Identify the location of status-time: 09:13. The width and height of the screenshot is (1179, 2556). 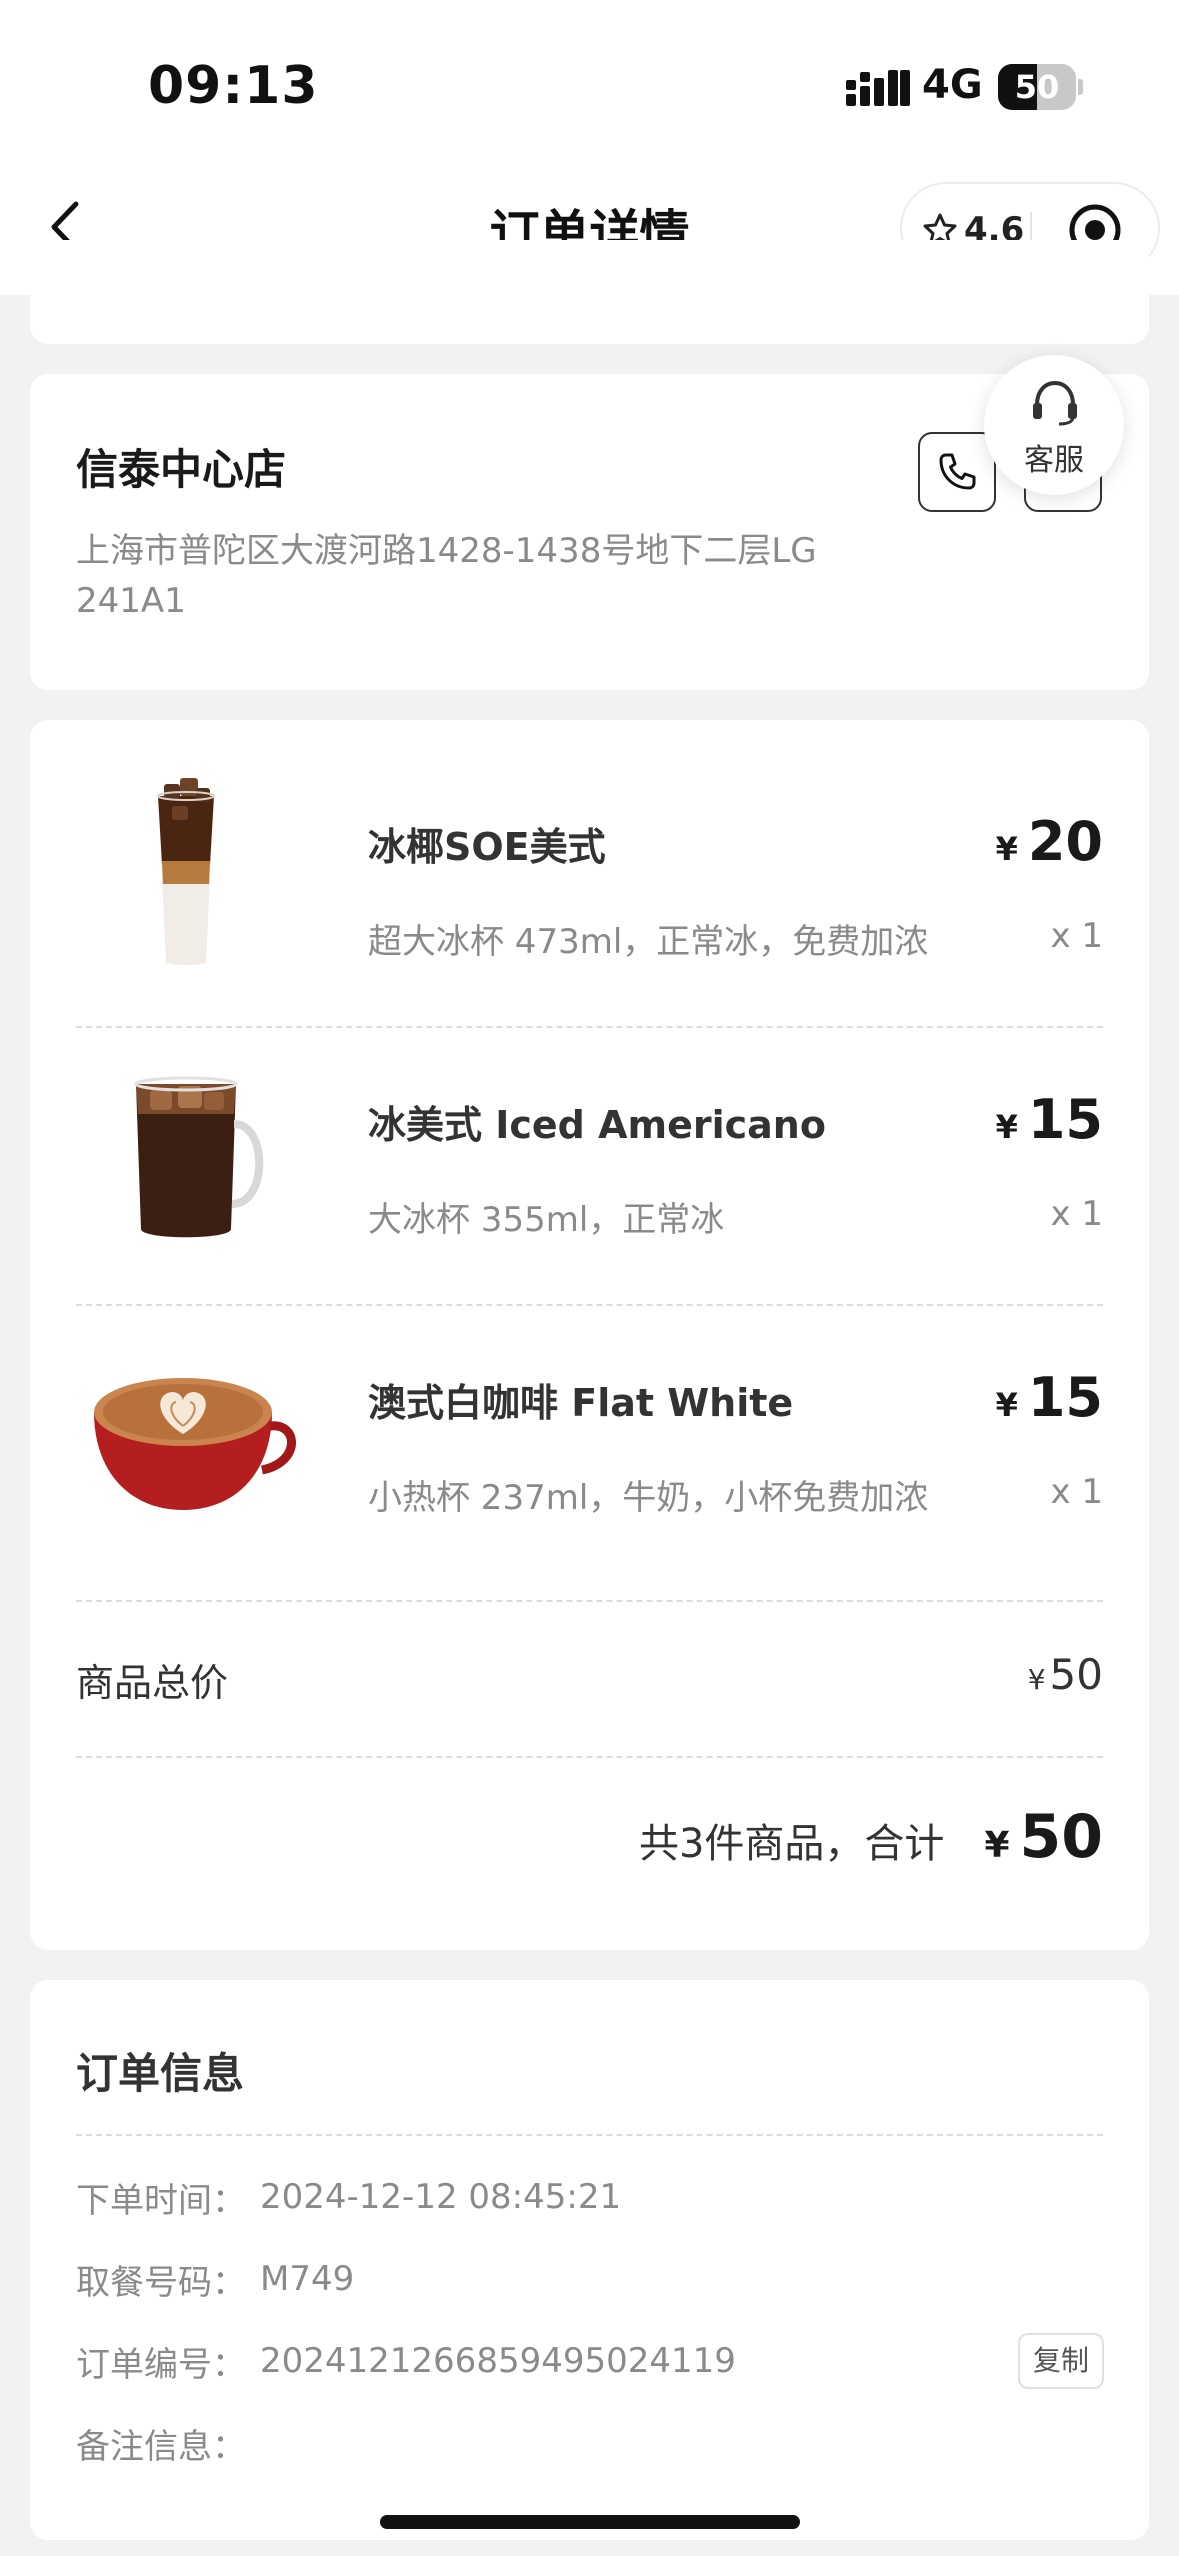
(233, 86).